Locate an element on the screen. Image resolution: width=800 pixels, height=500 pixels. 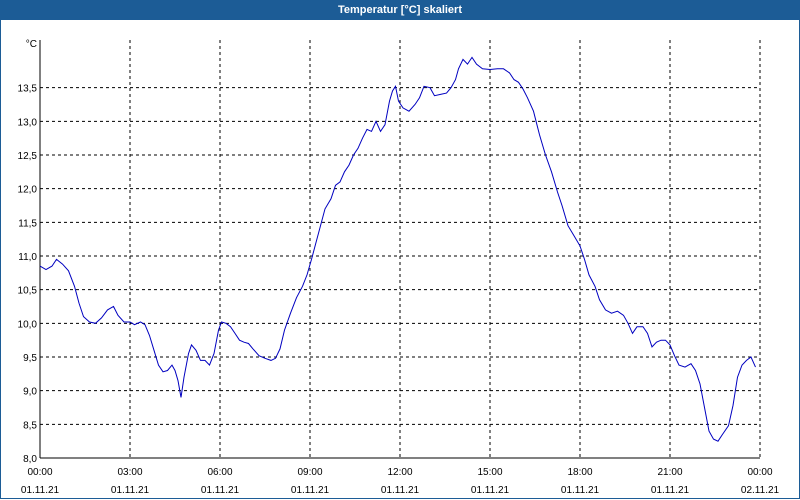
x-tick-time-label: 18:00 is located at coordinates (579, 472).